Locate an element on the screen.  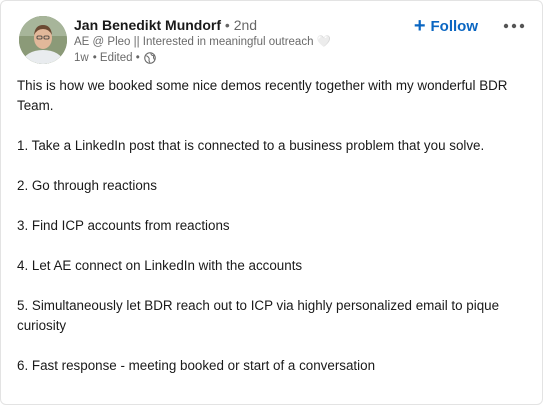
avatar is located at coordinates (43, 40).